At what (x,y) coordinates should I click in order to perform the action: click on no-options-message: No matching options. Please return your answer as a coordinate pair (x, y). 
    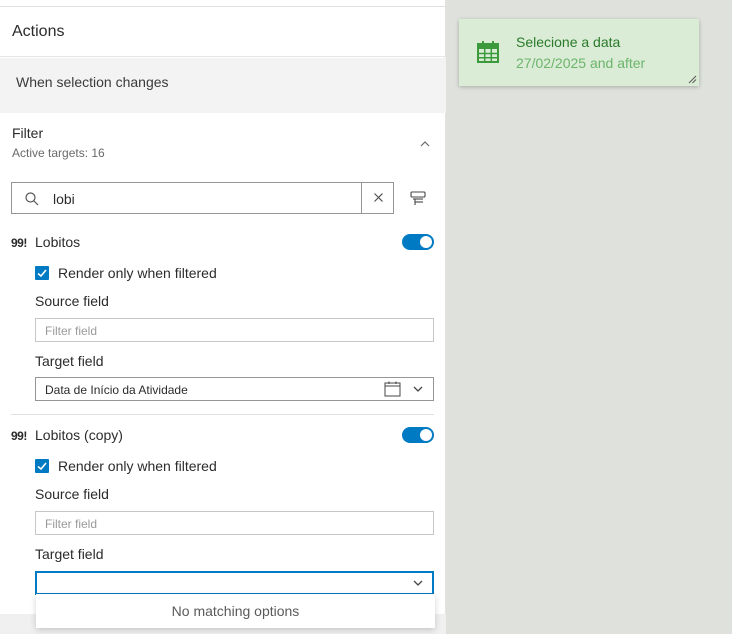
    Looking at the image, I should click on (235, 611).